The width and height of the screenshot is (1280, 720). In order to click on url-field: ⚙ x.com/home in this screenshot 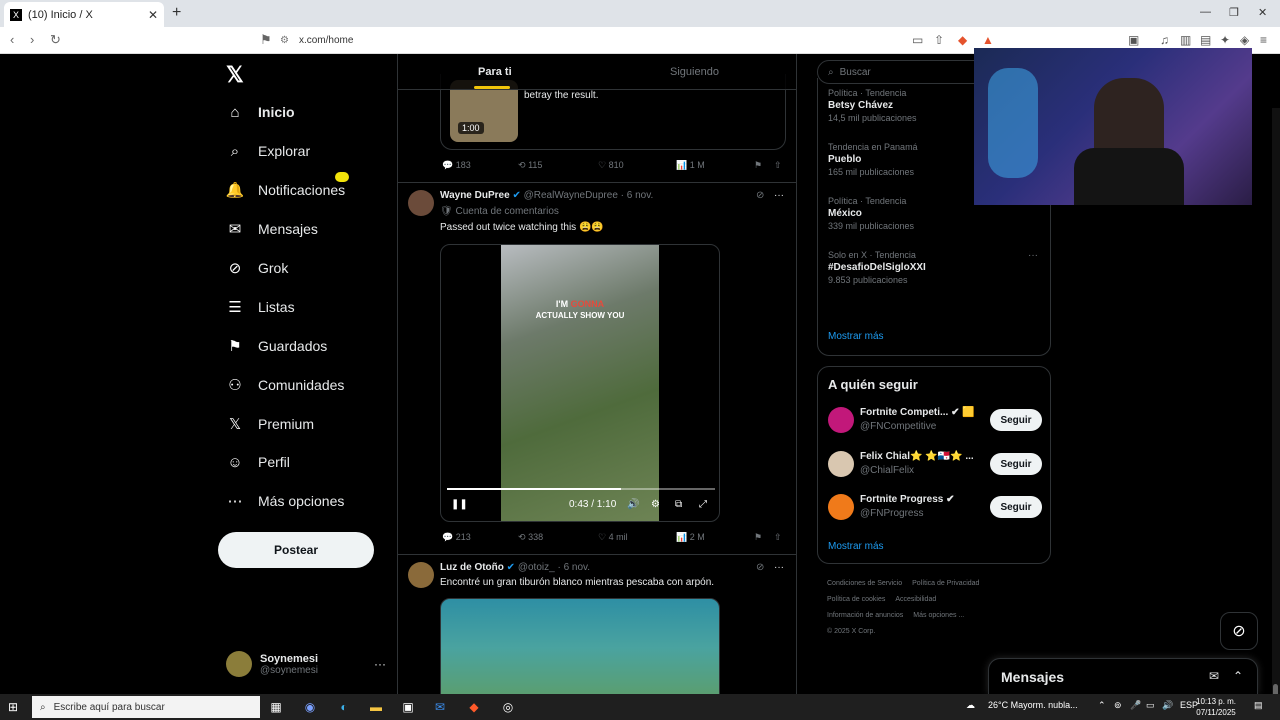, I will do `click(630, 40)`.